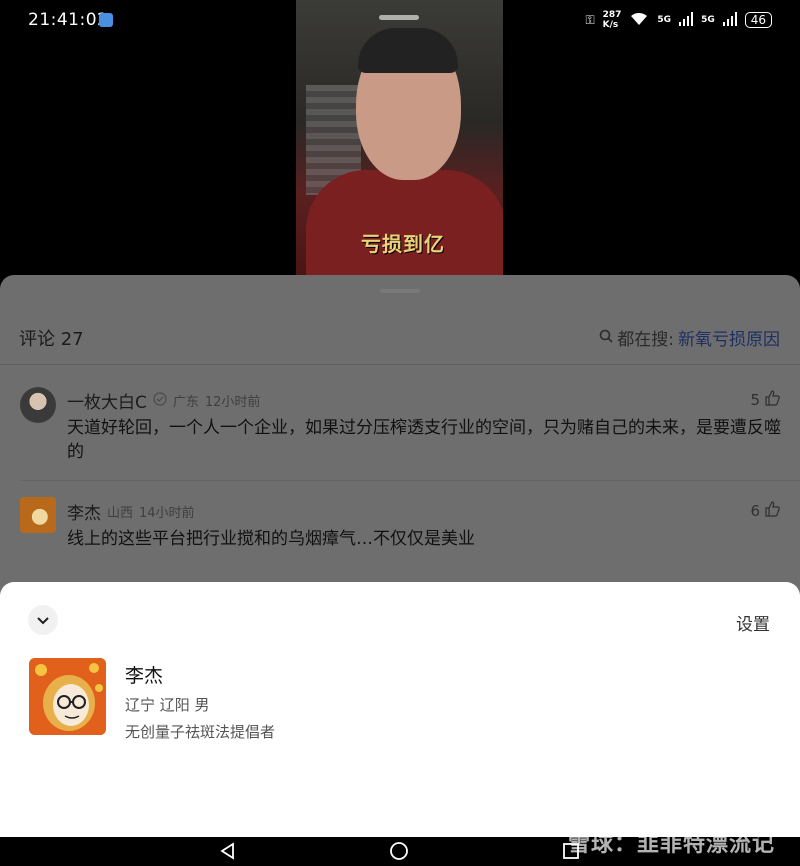 The height and width of the screenshot is (866, 800). What do you see at coordinates (610, 25) in the screenshot?
I see `net-speed-unit: K/s` at bounding box center [610, 25].